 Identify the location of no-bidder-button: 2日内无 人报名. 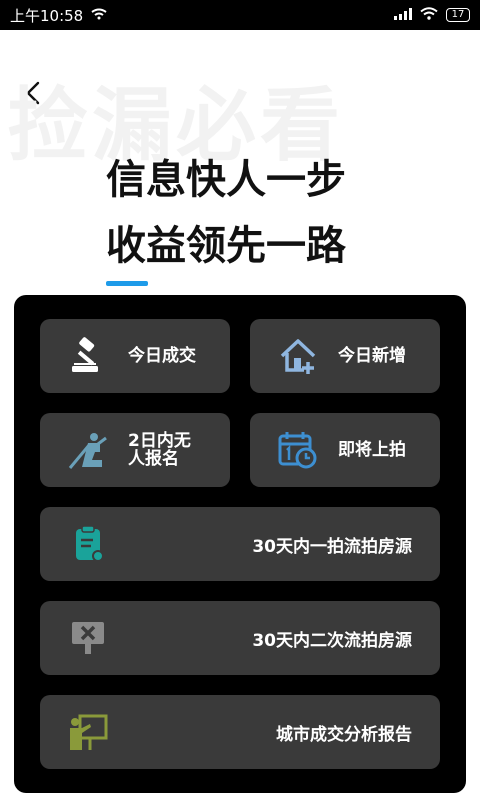
(135, 450).